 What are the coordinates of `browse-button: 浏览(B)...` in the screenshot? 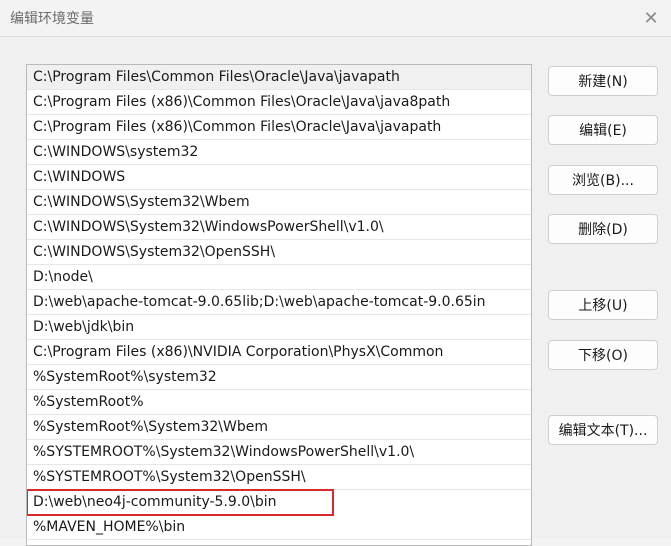 It's located at (603, 180).